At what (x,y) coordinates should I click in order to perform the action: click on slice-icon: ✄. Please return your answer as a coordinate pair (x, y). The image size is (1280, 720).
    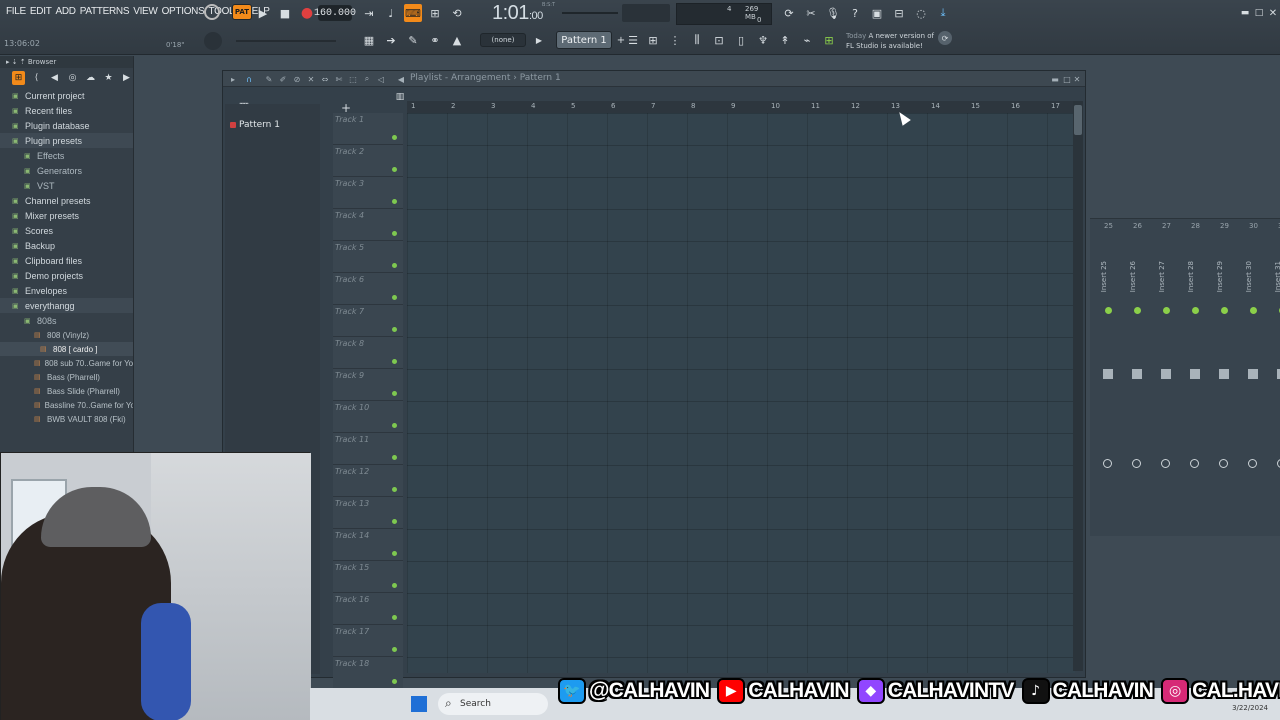
    Looking at the image, I should click on (339, 79).